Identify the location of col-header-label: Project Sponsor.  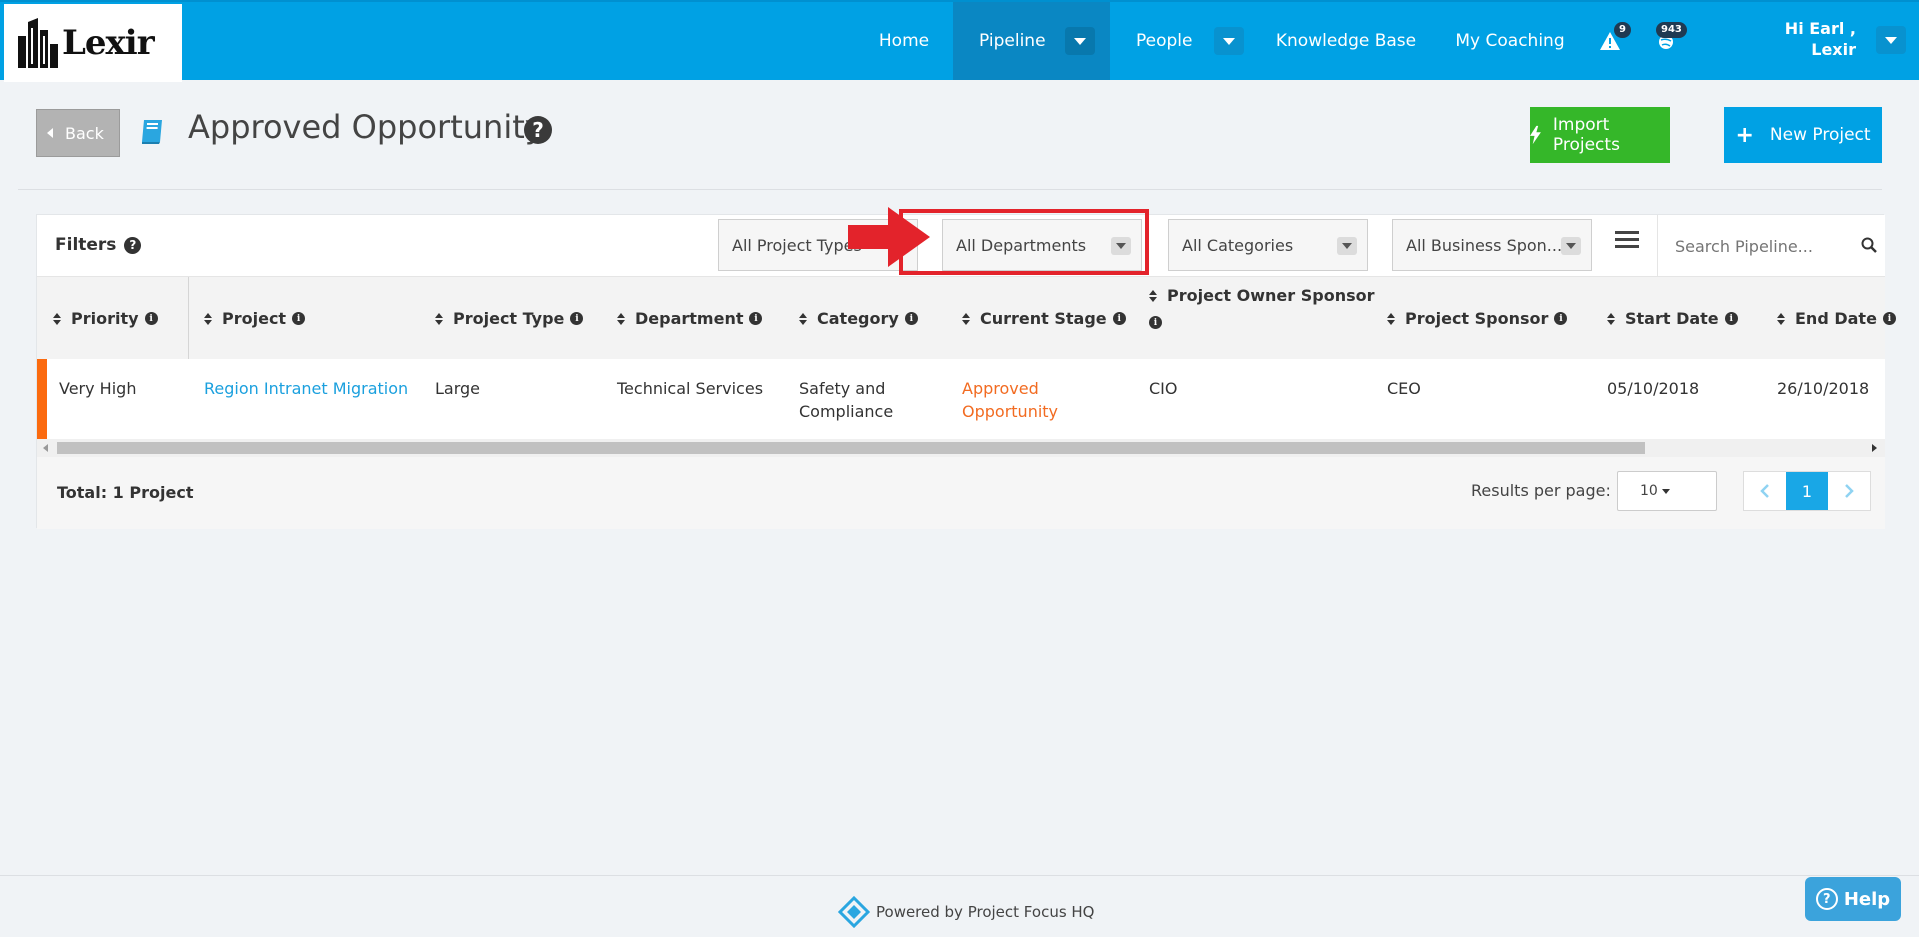
(1477, 318).